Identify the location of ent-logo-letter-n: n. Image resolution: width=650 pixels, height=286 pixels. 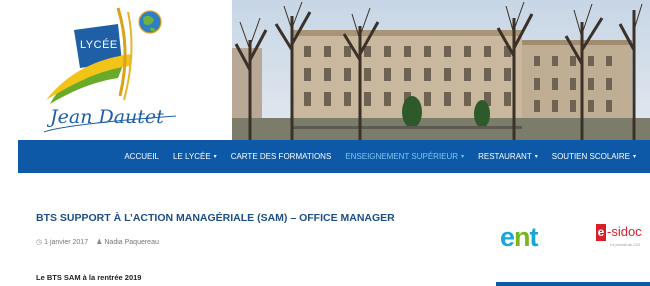
(522, 237).